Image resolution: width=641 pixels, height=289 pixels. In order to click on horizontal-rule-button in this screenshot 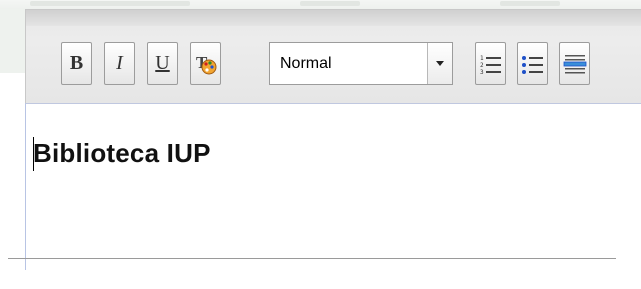, I will do `click(574, 63)`.